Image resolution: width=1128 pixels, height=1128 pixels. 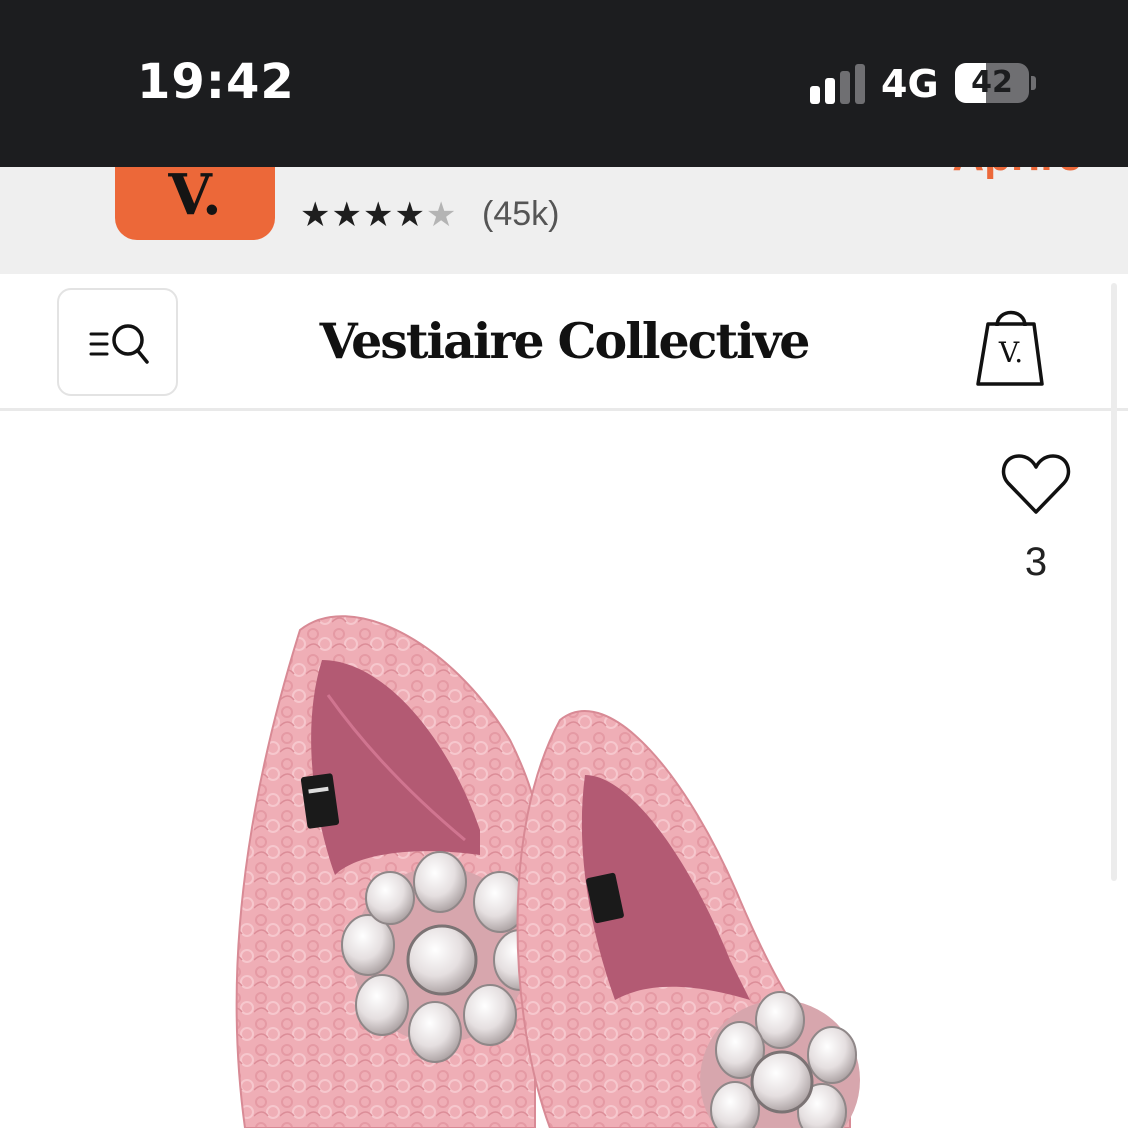 I want to click on cellular-signal-icon, so click(x=837, y=84).